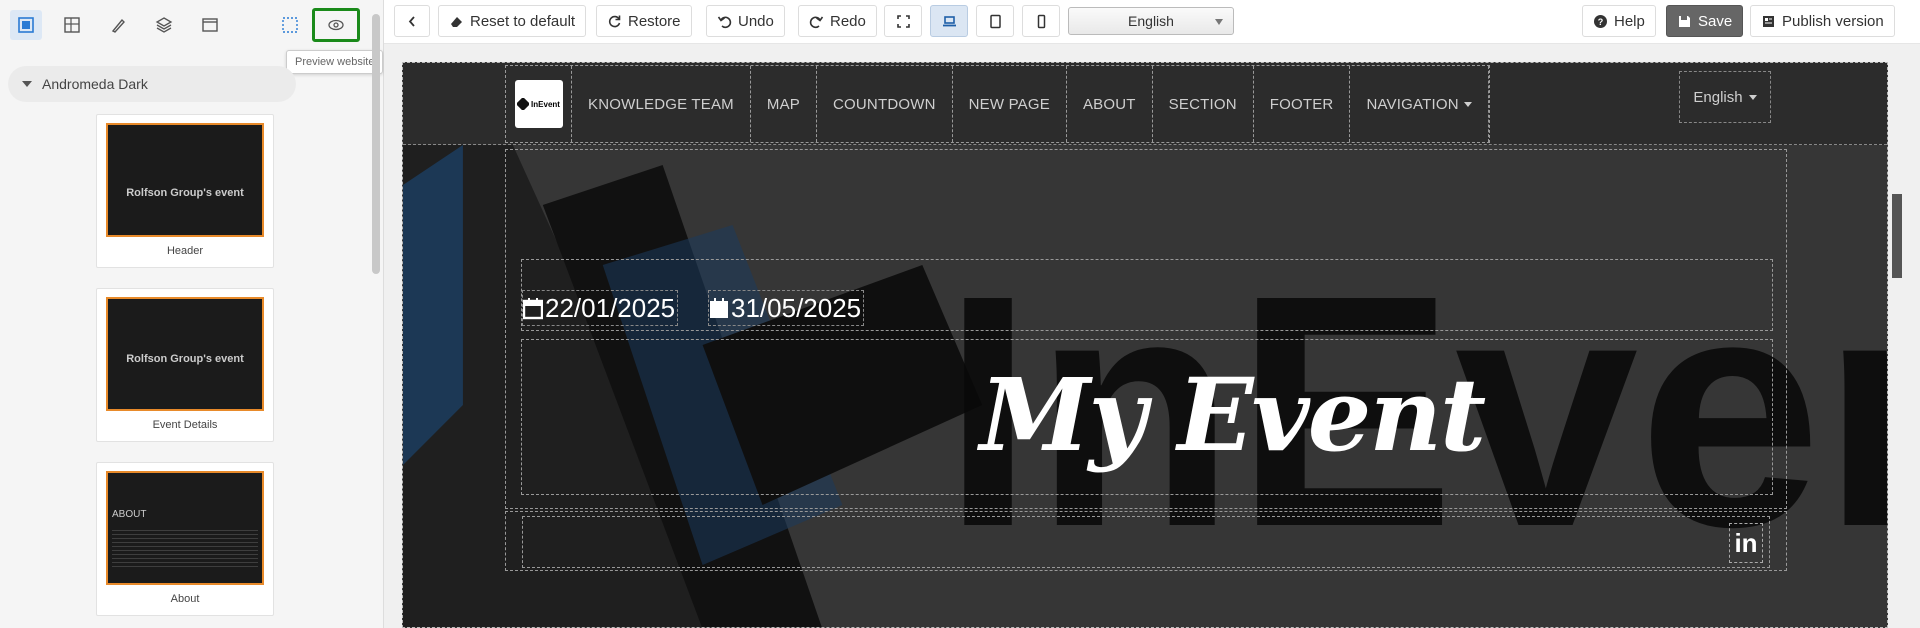  I want to click on nav-label: FOOTER, so click(1301, 104).